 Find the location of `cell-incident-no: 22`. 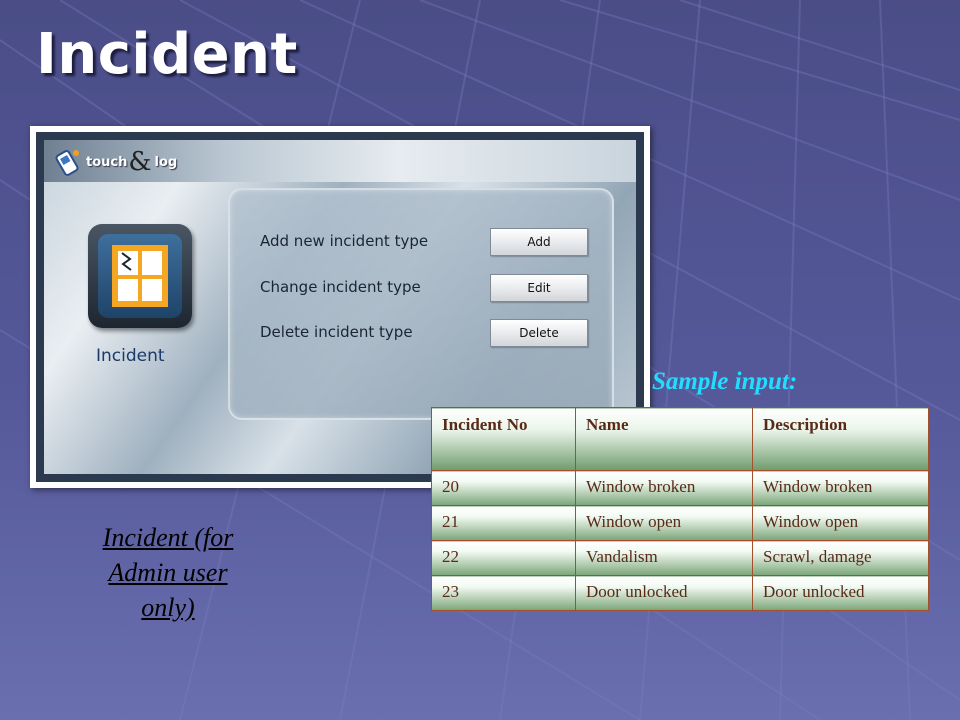

cell-incident-no: 22 is located at coordinates (503, 558).